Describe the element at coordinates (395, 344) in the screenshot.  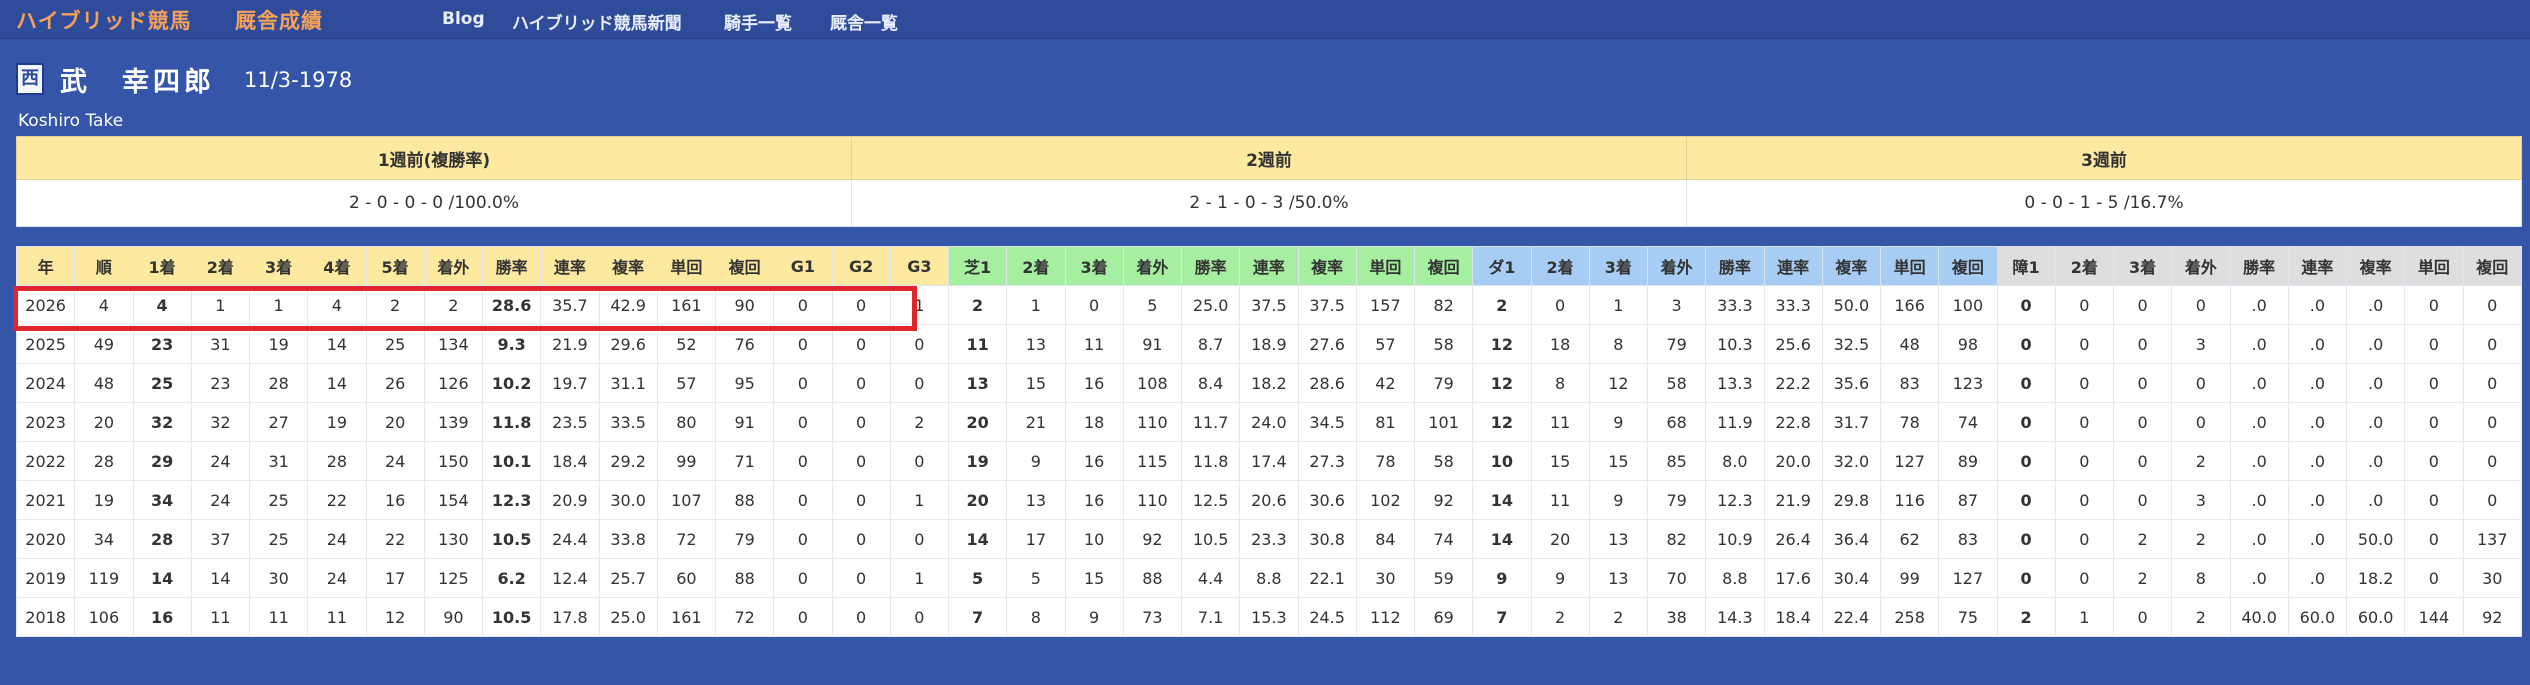
I see `stats-cell: 25` at that location.